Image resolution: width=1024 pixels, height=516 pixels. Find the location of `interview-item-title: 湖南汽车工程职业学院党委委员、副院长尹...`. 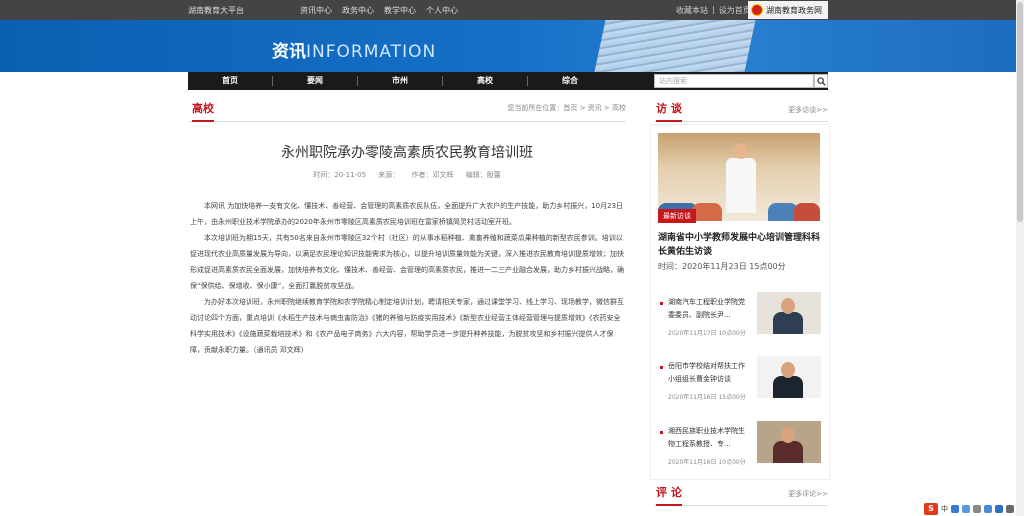

interview-item-title: 湖南汽车工程职业学院党委委员、副院长尹... is located at coordinates (709, 309).